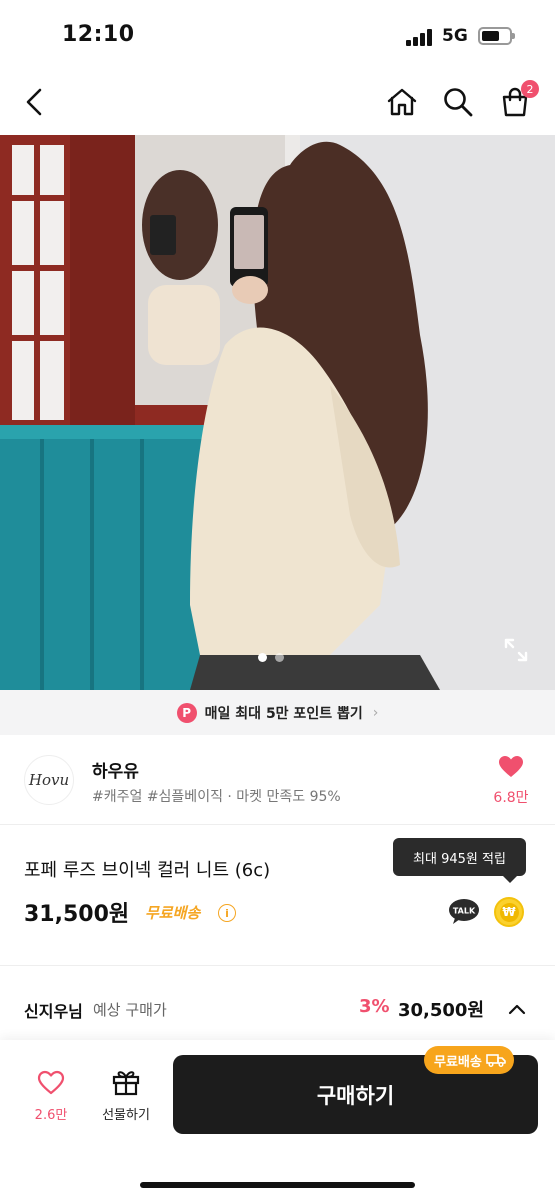  Describe the element at coordinates (458, 1062) in the screenshot. I see `free-shipping-badge-label: 무료배송` at that location.